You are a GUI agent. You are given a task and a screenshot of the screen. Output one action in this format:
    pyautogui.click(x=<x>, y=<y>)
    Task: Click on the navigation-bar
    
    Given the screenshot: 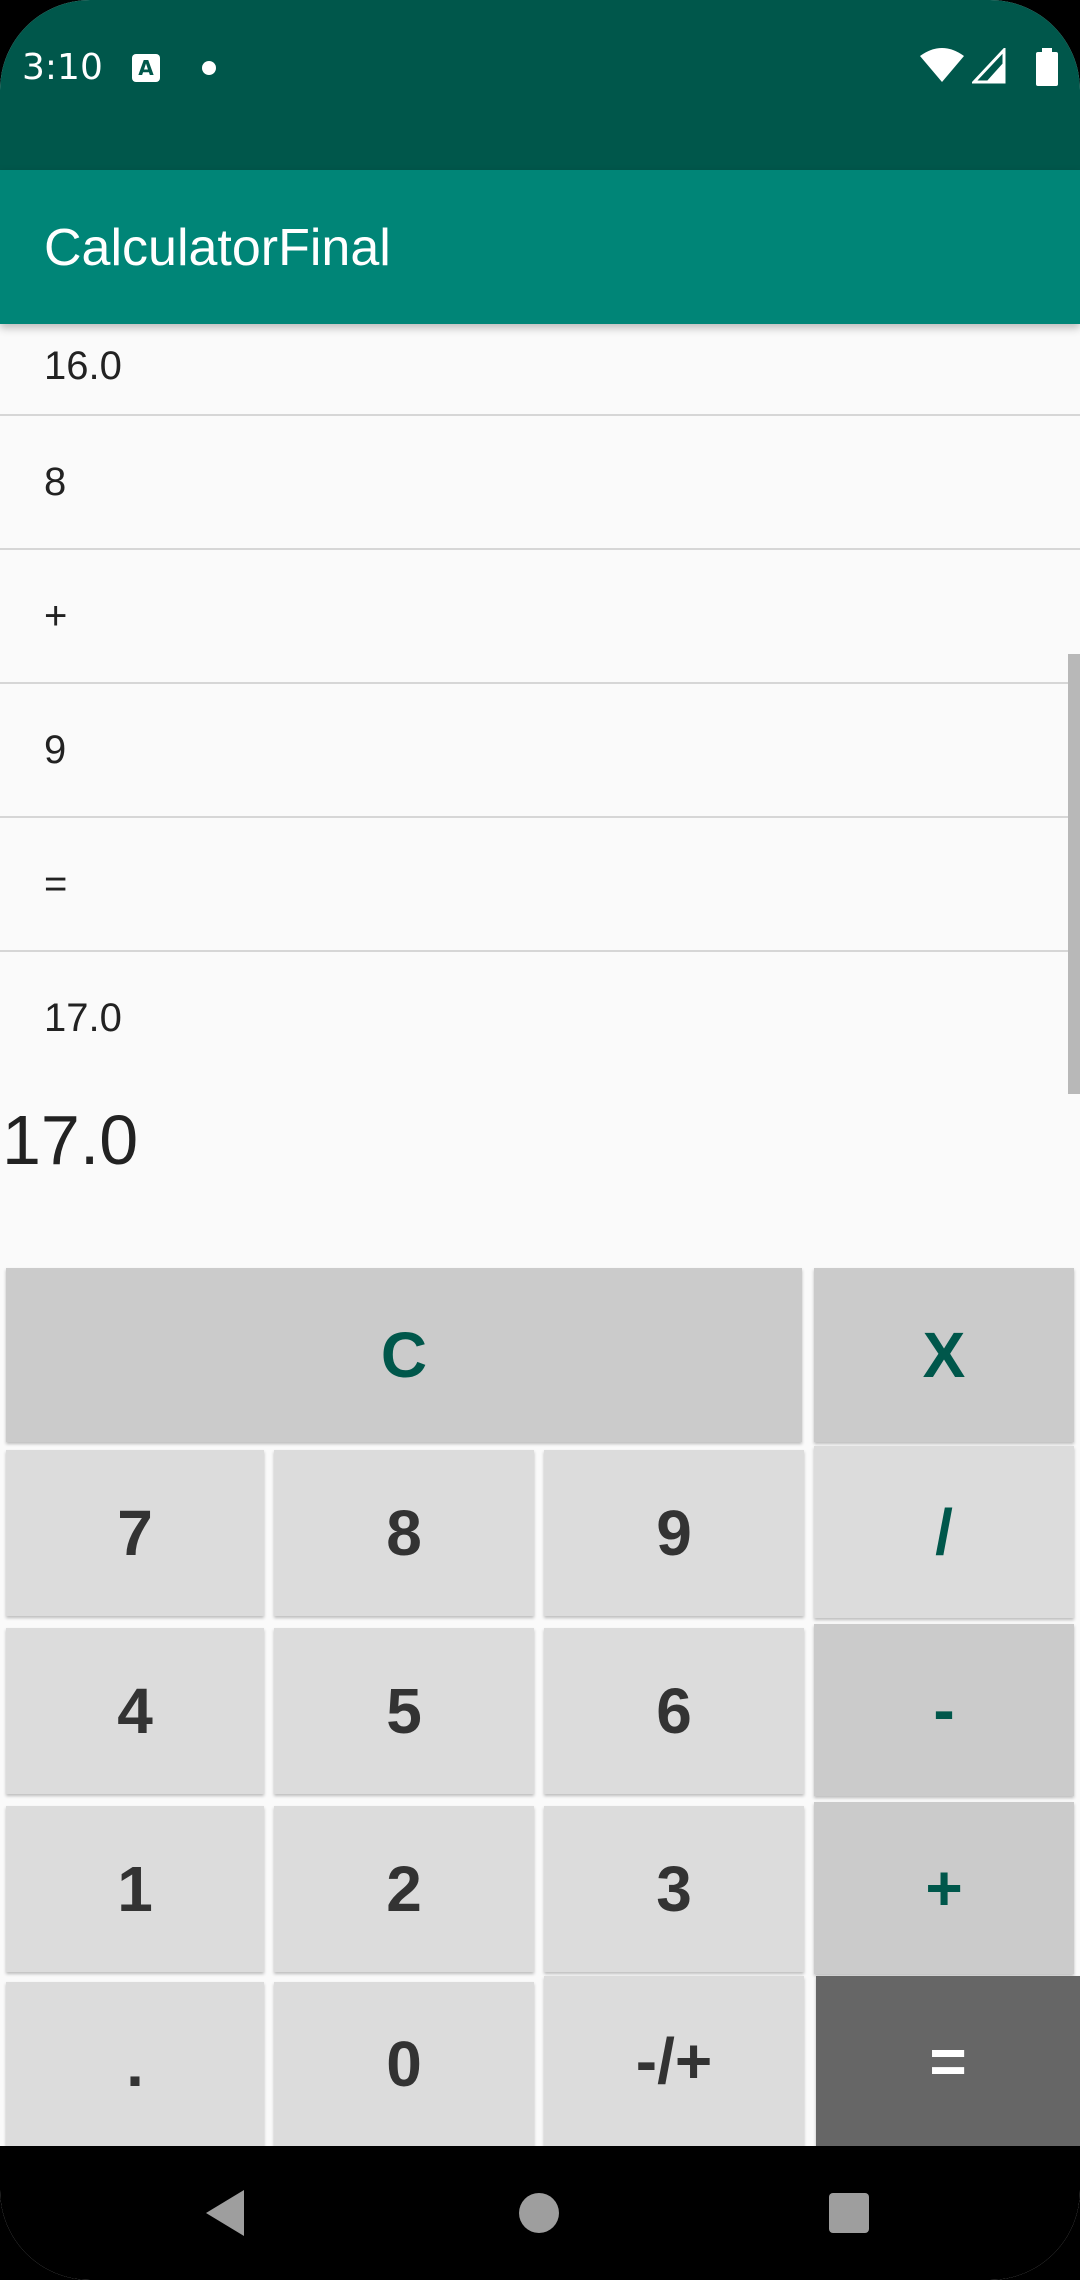 What is the action you would take?
    pyautogui.click(x=540, y=2213)
    